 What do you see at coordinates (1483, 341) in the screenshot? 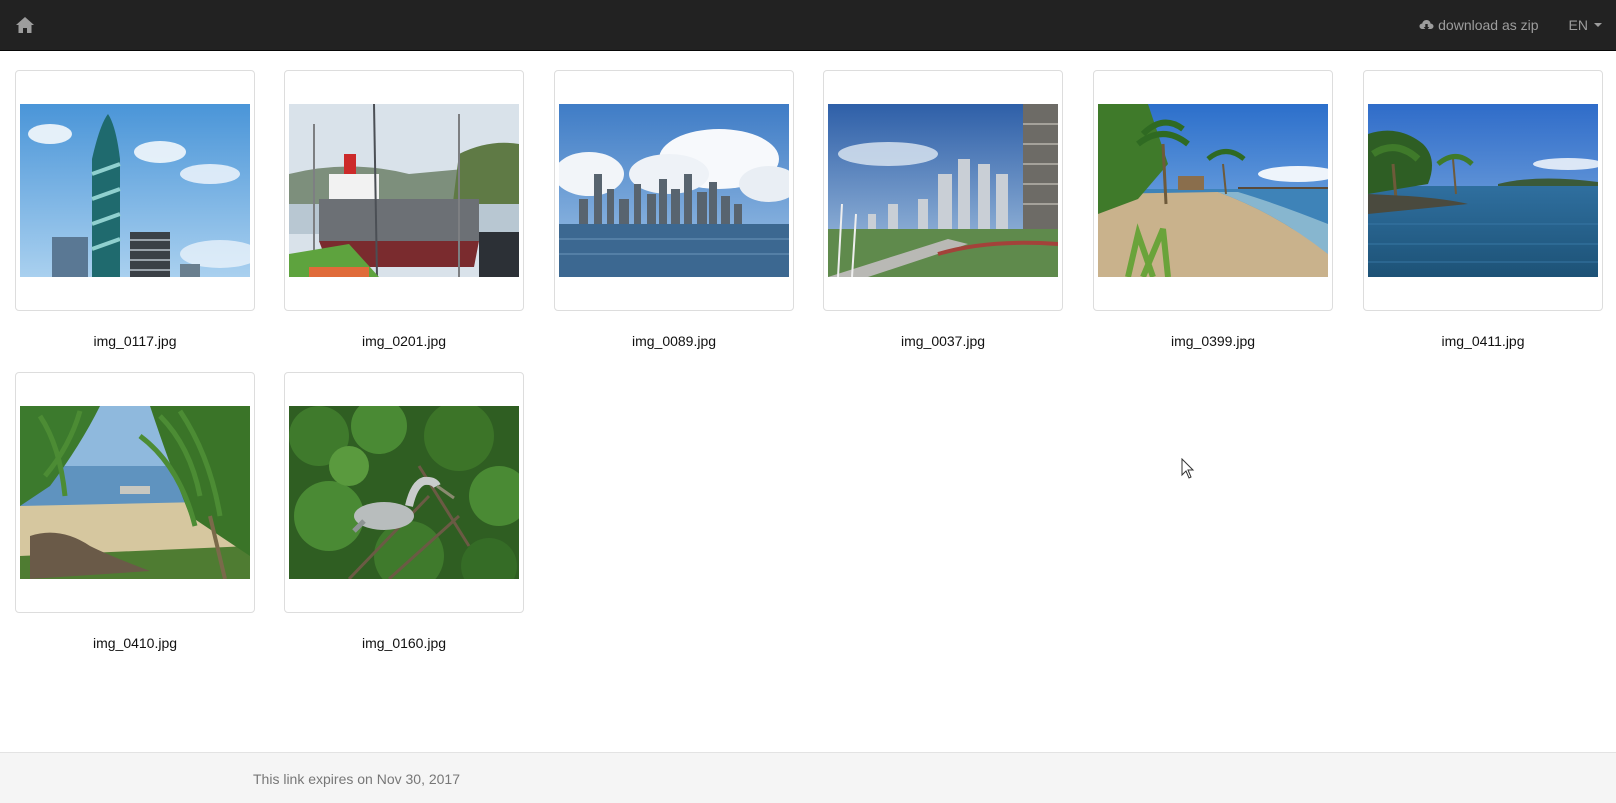
I see `photo-filename: img_0411.jpg` at bounding box center [1483, 341].